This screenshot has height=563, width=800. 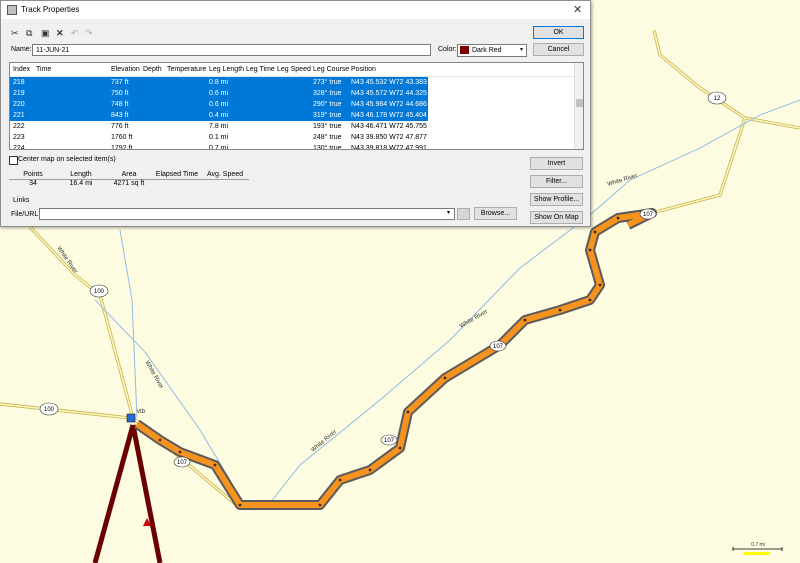 I want to click on links-label: Links, so click(x=21, y=200).